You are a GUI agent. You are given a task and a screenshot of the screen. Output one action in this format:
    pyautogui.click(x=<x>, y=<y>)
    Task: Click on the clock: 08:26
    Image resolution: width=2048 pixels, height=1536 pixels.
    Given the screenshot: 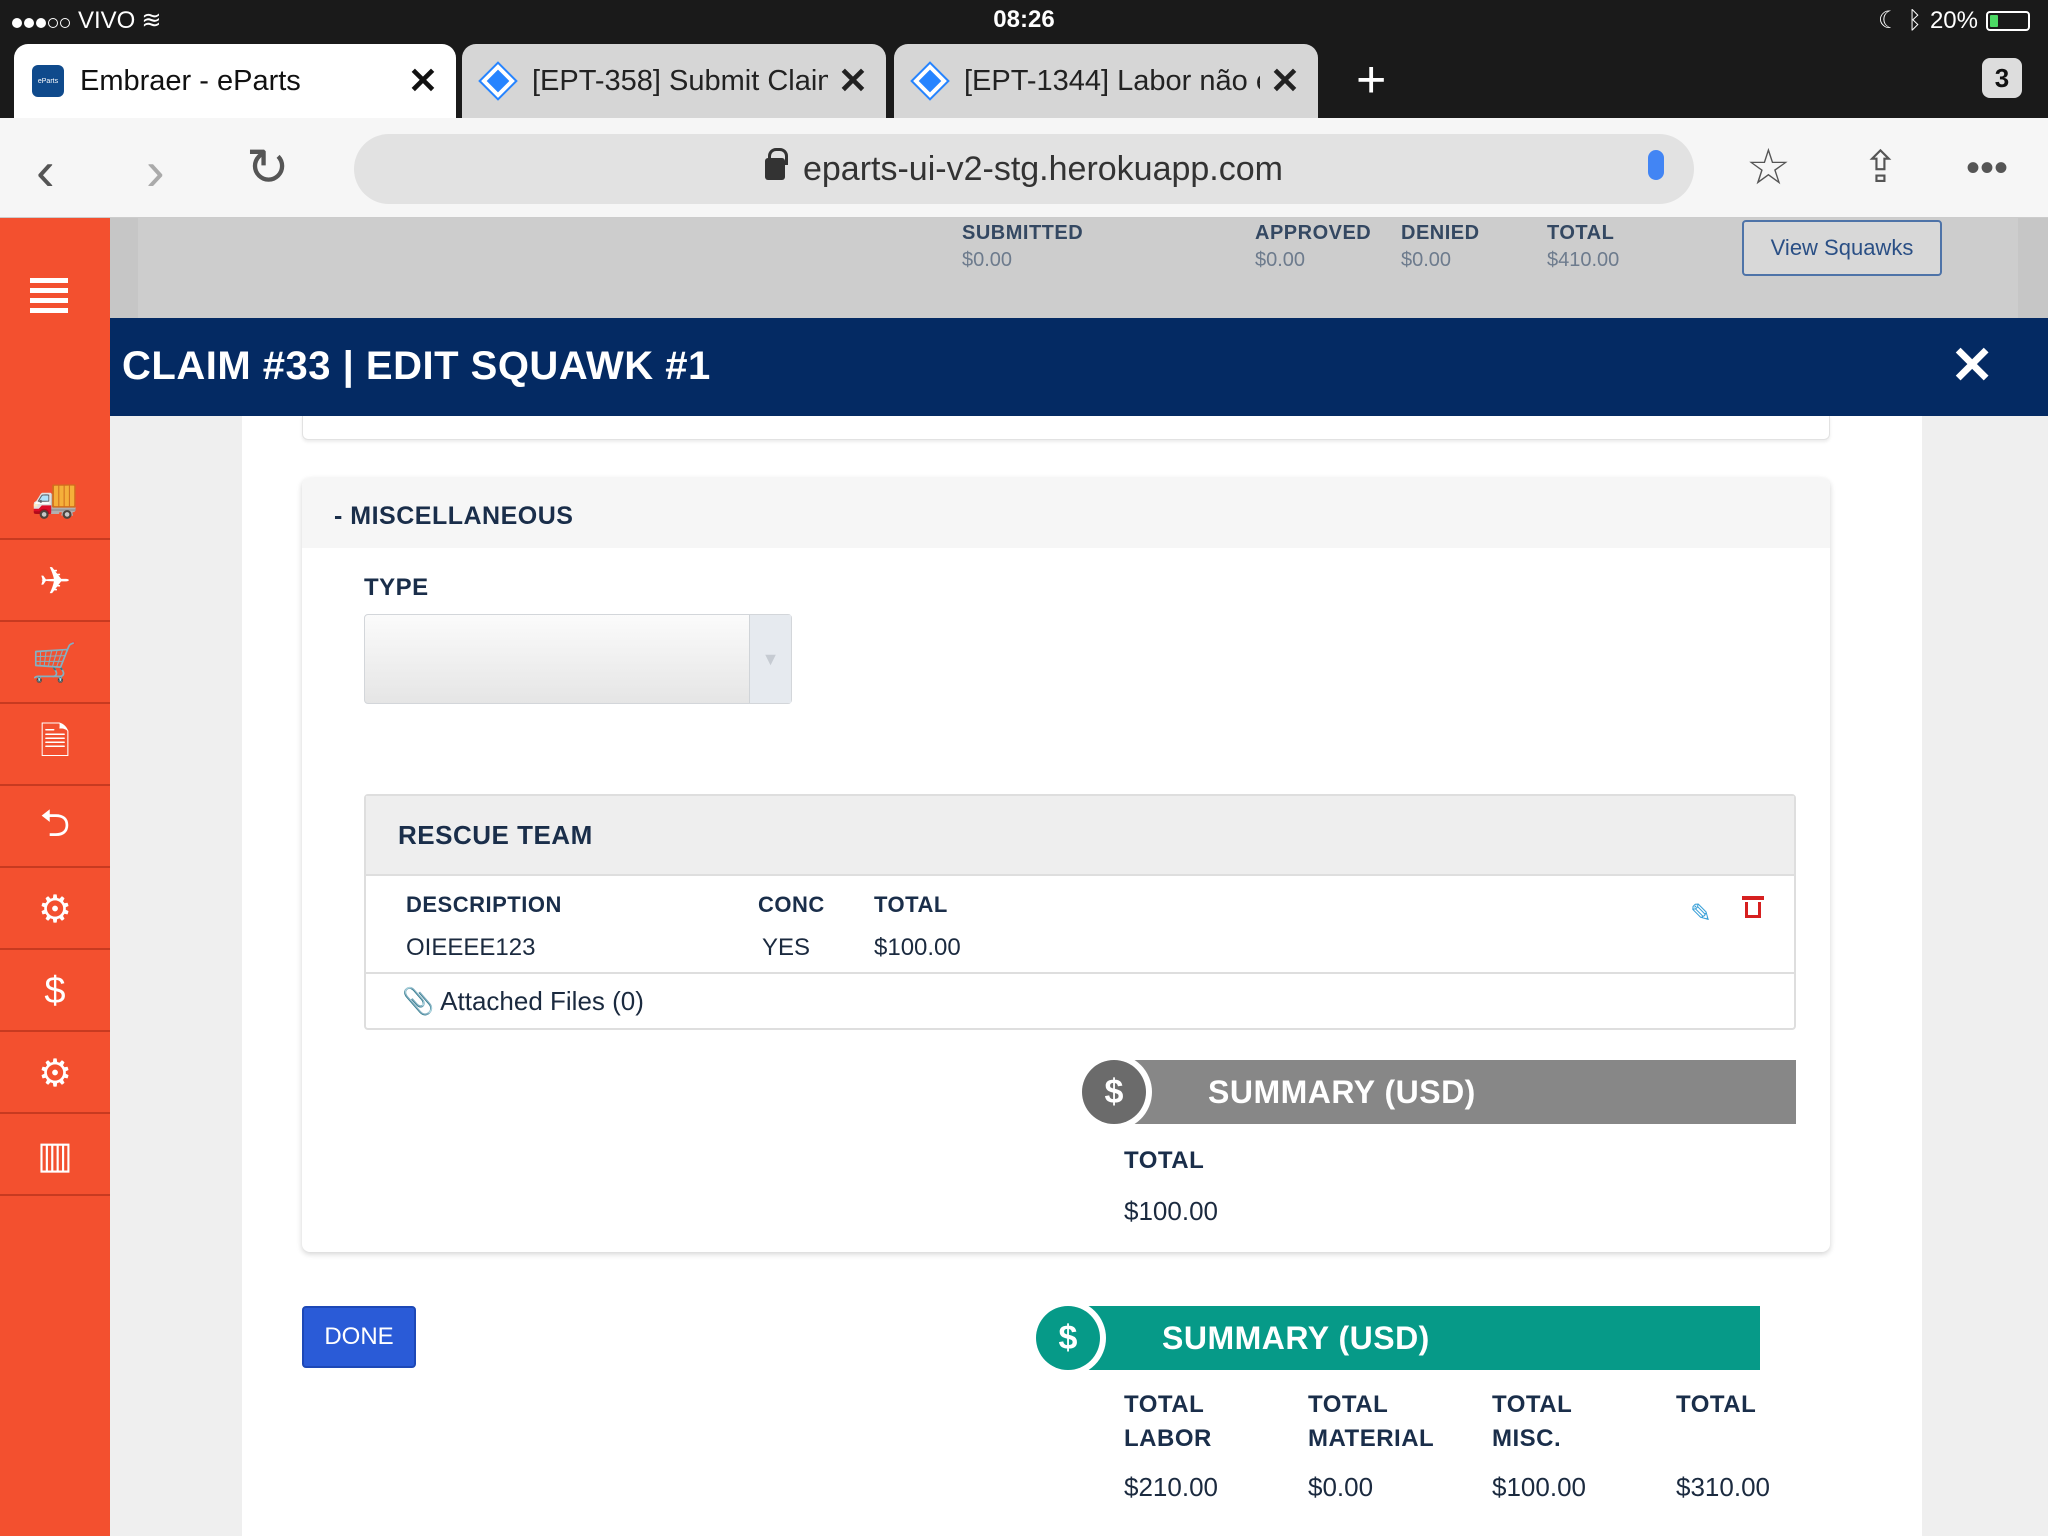 What is the action you would take?
    pyautogui.click(x=1024, y=19)
    